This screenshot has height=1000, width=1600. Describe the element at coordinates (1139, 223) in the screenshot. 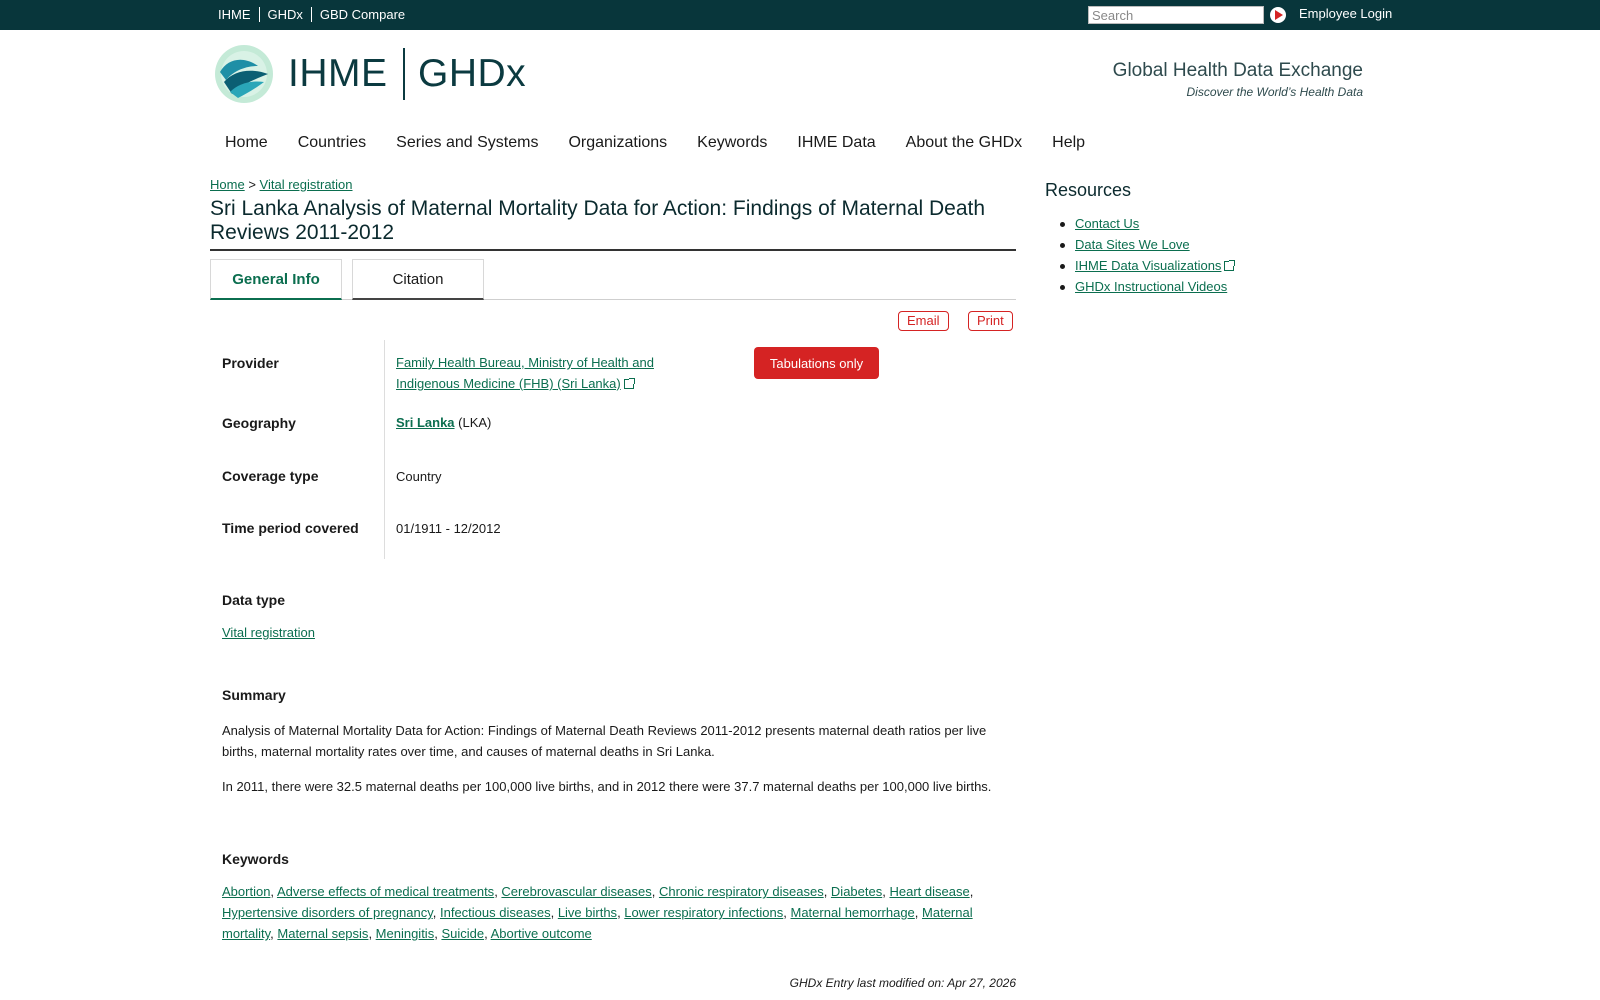

I see `resource-item: Contact Us` at that location.